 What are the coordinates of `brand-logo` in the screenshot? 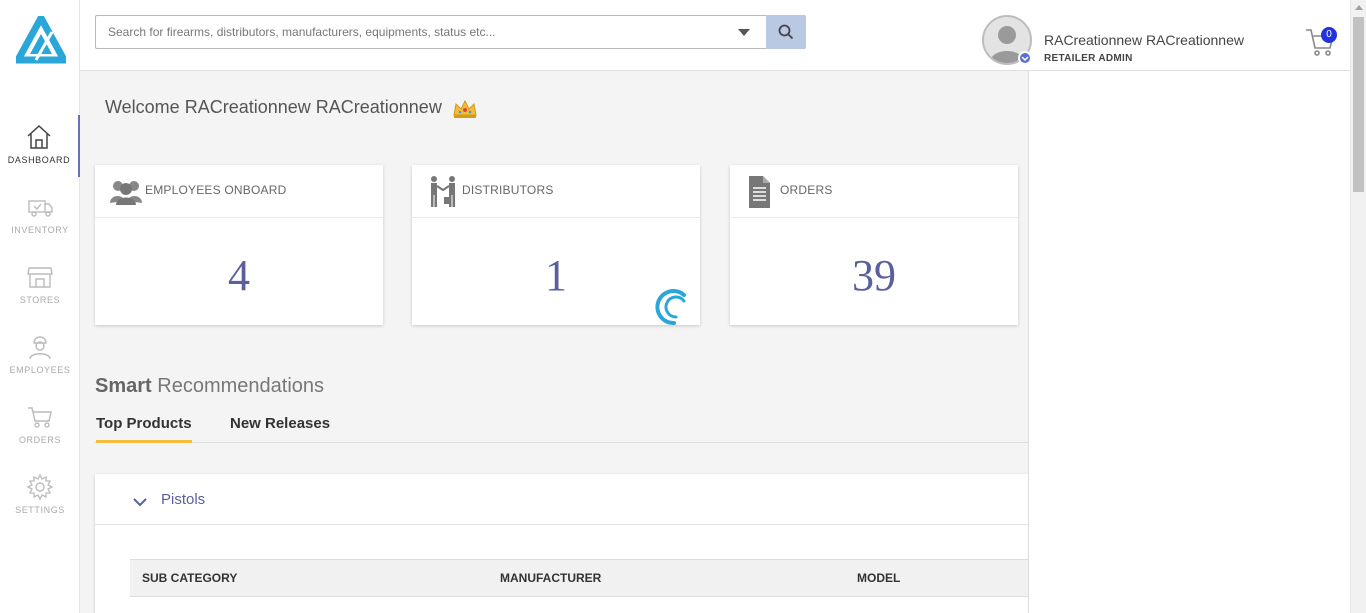 It's located at (41, 37).